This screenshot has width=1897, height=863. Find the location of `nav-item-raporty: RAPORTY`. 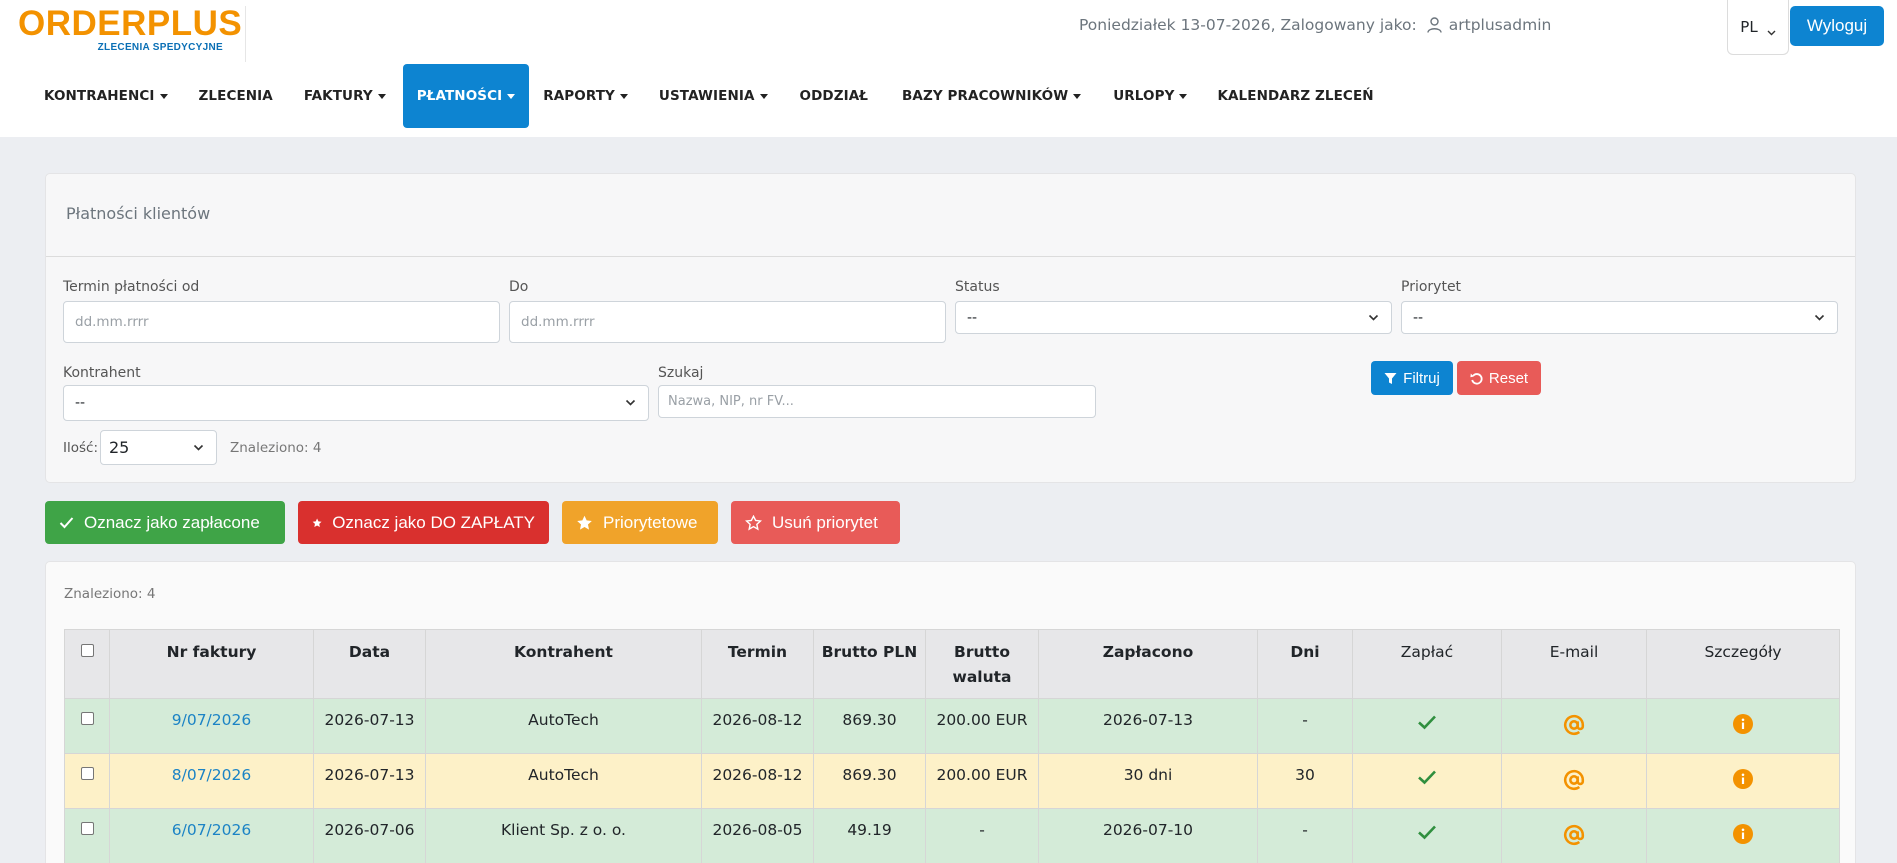

nav-item-raporty: RAPORTY is located at coordinates (585, 96).